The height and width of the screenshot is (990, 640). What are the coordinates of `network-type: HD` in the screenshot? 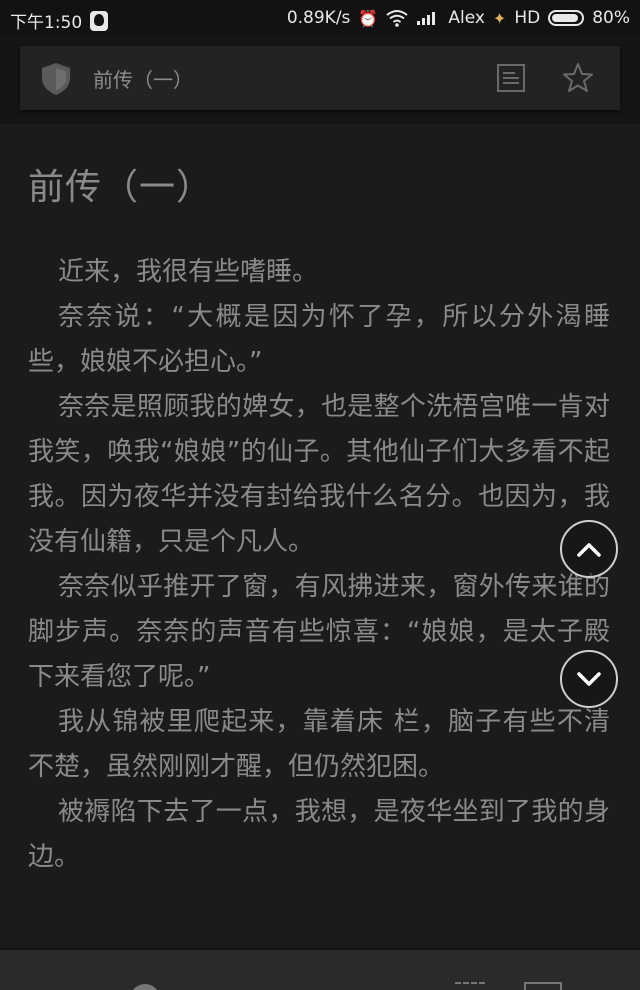 It's located at (527, 18).